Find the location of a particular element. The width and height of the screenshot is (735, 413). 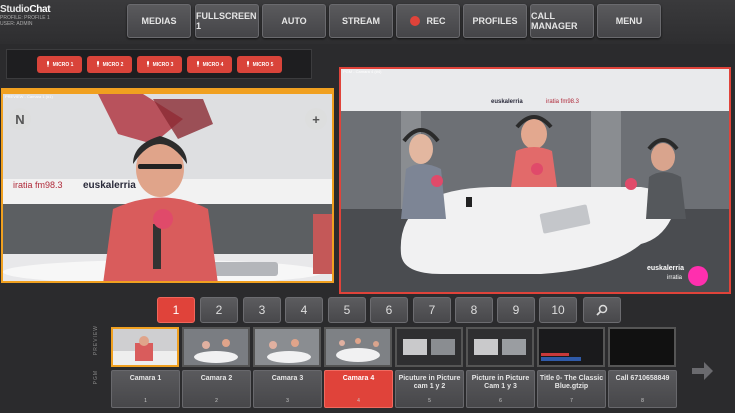

micro-2-label: MICRO 2 is located at coordinates (113, 64).